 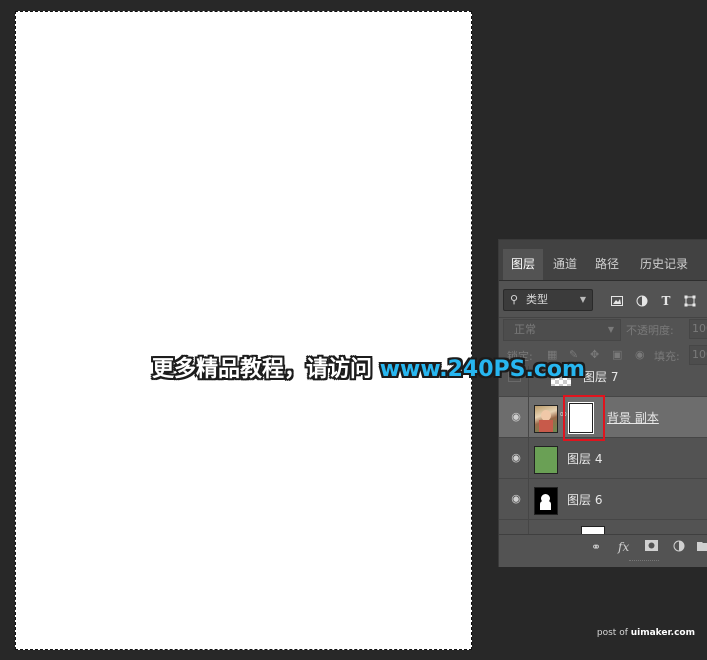 What do you see at coordinates (545, 505) in the screenshot?
I see `silhouette-body` at bounding box center [545, 505].